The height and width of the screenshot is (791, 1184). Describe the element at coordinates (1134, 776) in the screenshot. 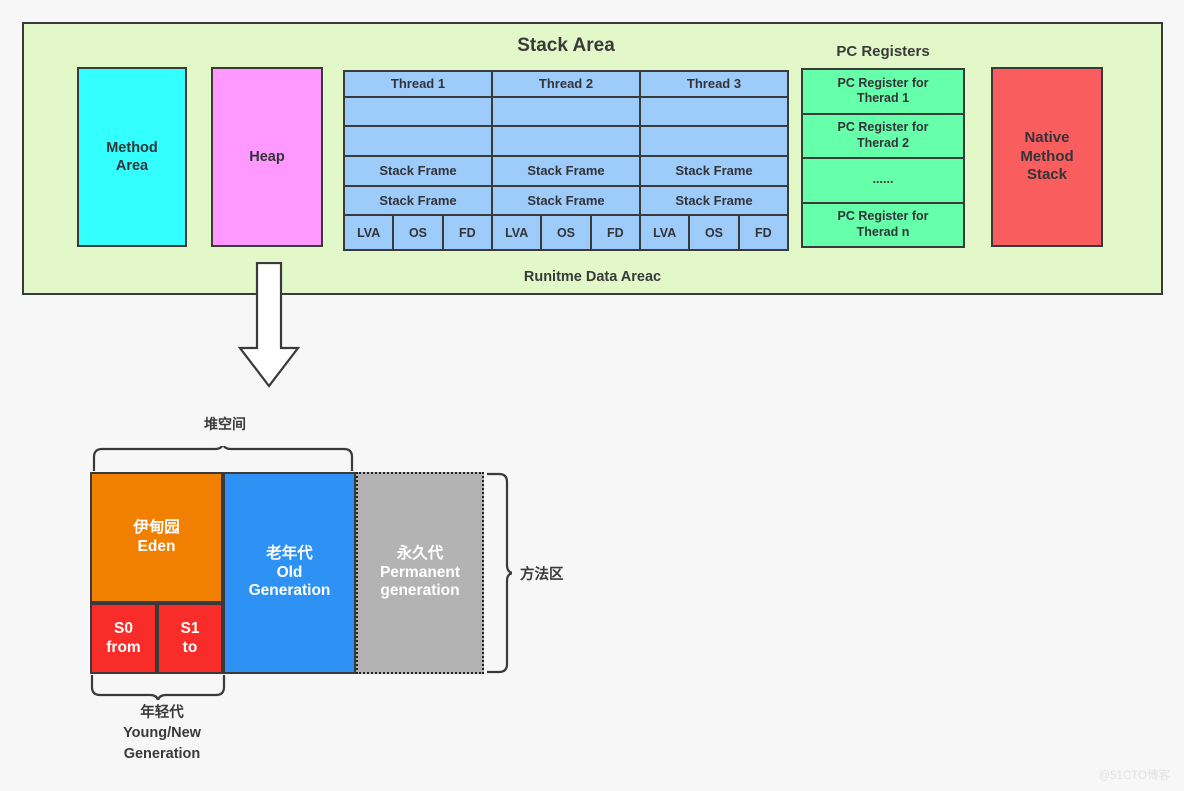

I see `watermark: @51CTO博客` at that location.